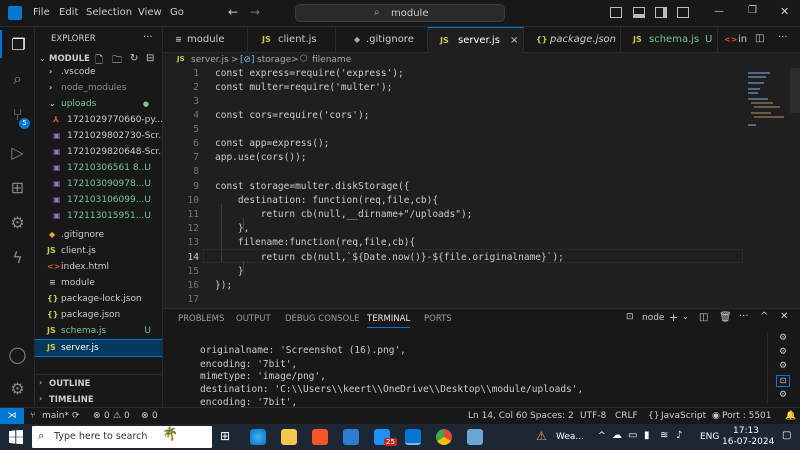  What do you see at coordinates (98, 168) in the screenshot?
I see `tree-item-file: ▣ 17210306561 8... U` at bounding box center [98, 168].